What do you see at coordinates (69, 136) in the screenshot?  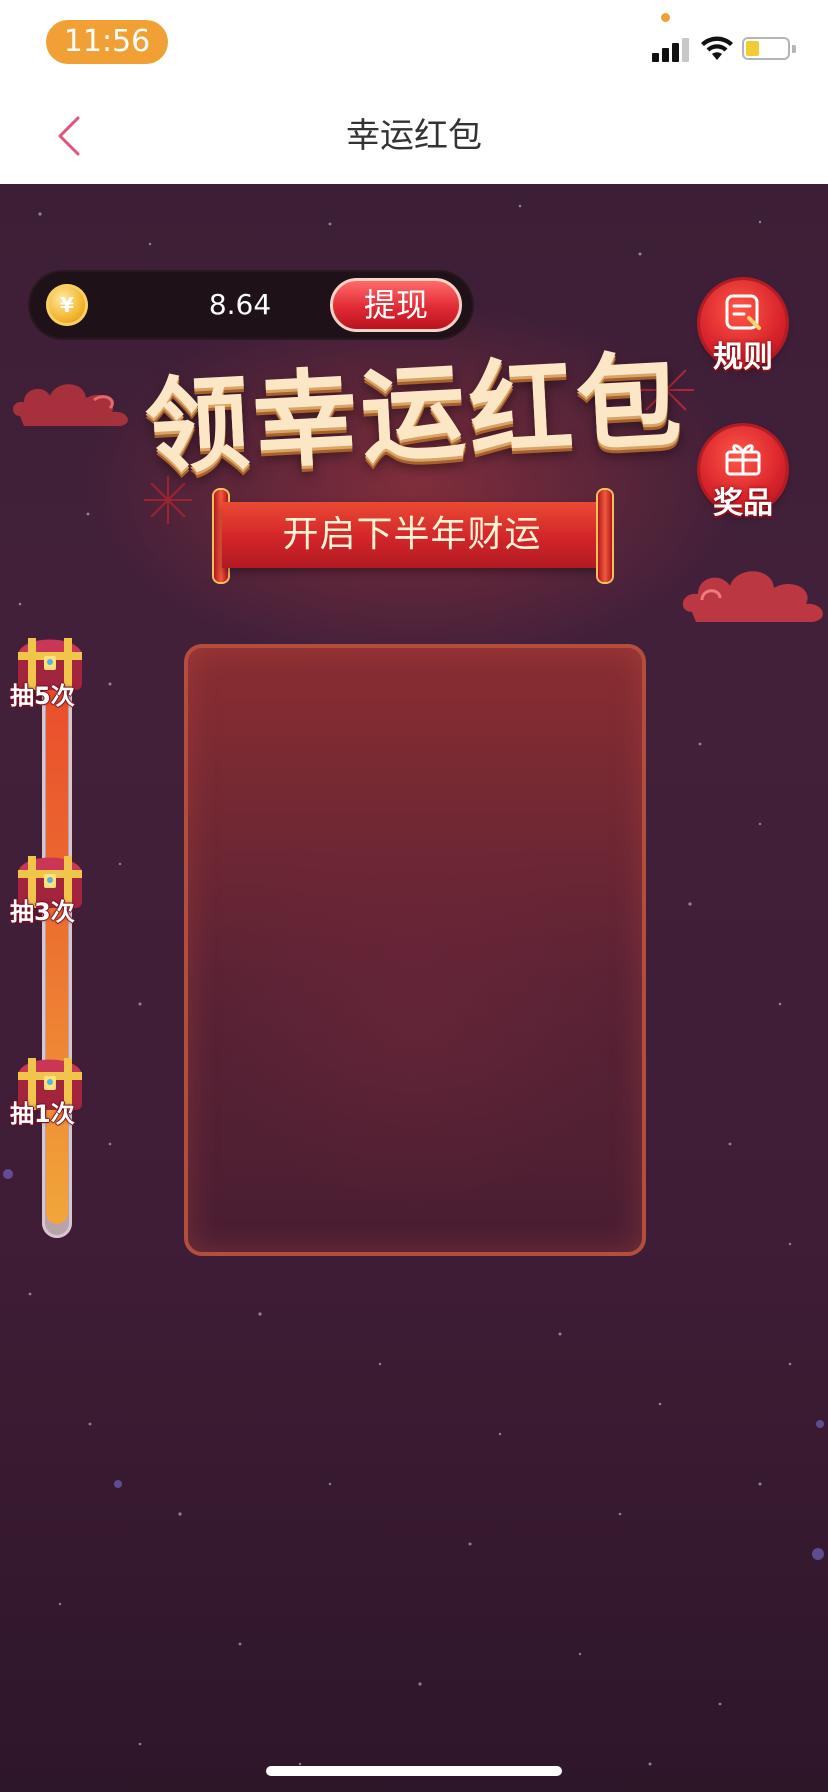 I see `chevron-left-icon` at bounding box center [69, 136].